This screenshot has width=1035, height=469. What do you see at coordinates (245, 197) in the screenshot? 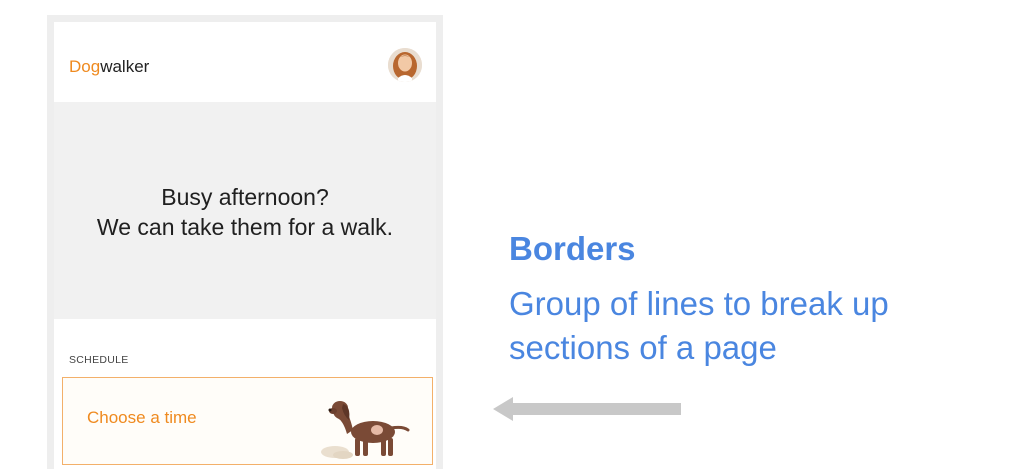
I see `hero-headline: Busy afternoon?` at bounding box center [245, 197].